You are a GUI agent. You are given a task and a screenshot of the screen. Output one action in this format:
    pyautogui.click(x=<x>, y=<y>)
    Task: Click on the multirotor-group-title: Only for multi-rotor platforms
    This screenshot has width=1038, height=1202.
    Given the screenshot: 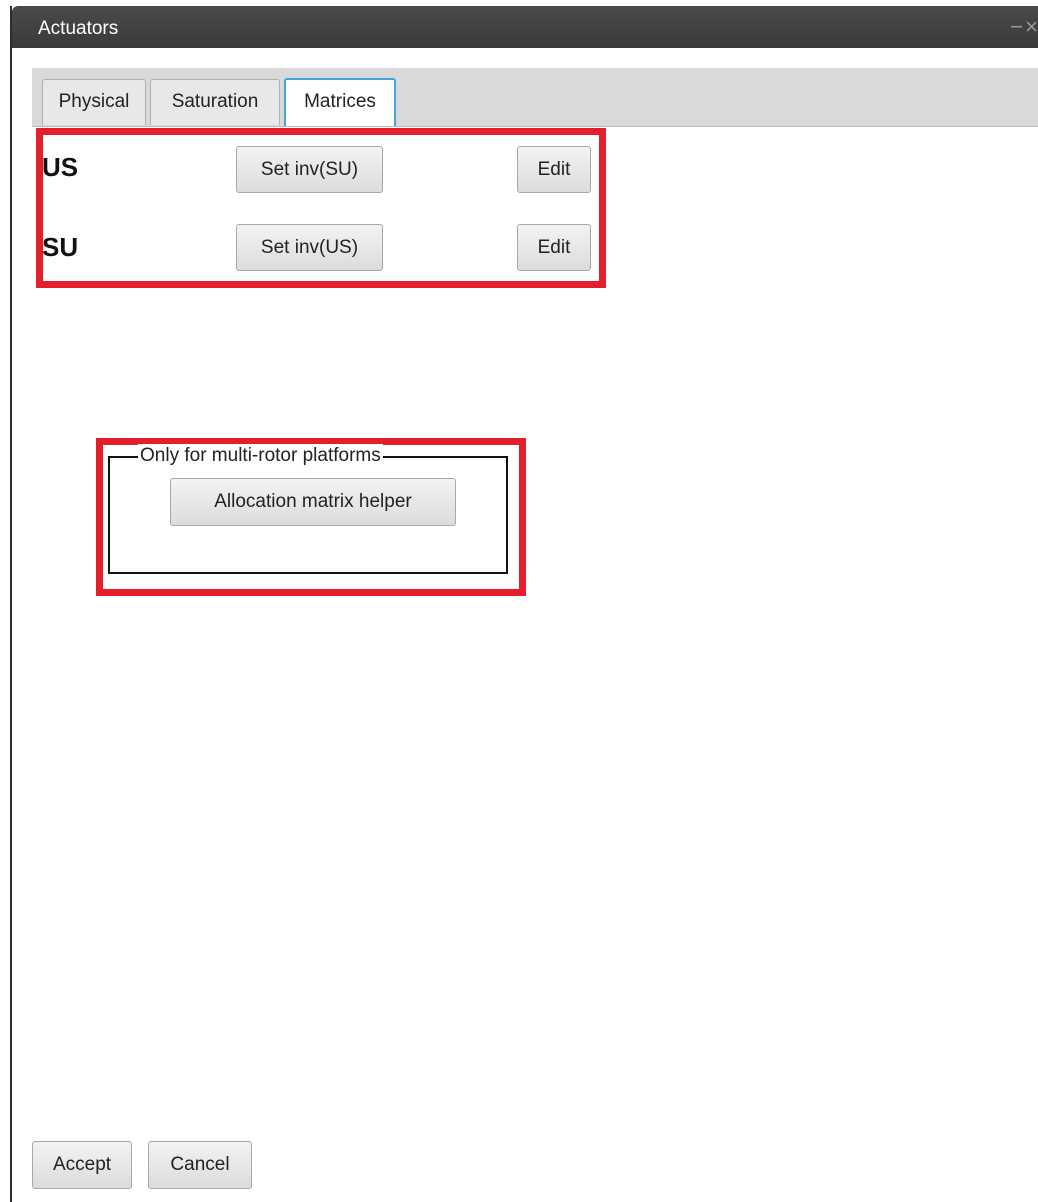 What is the action you would take?
    pyautogui.click(x=260, y=456)
    